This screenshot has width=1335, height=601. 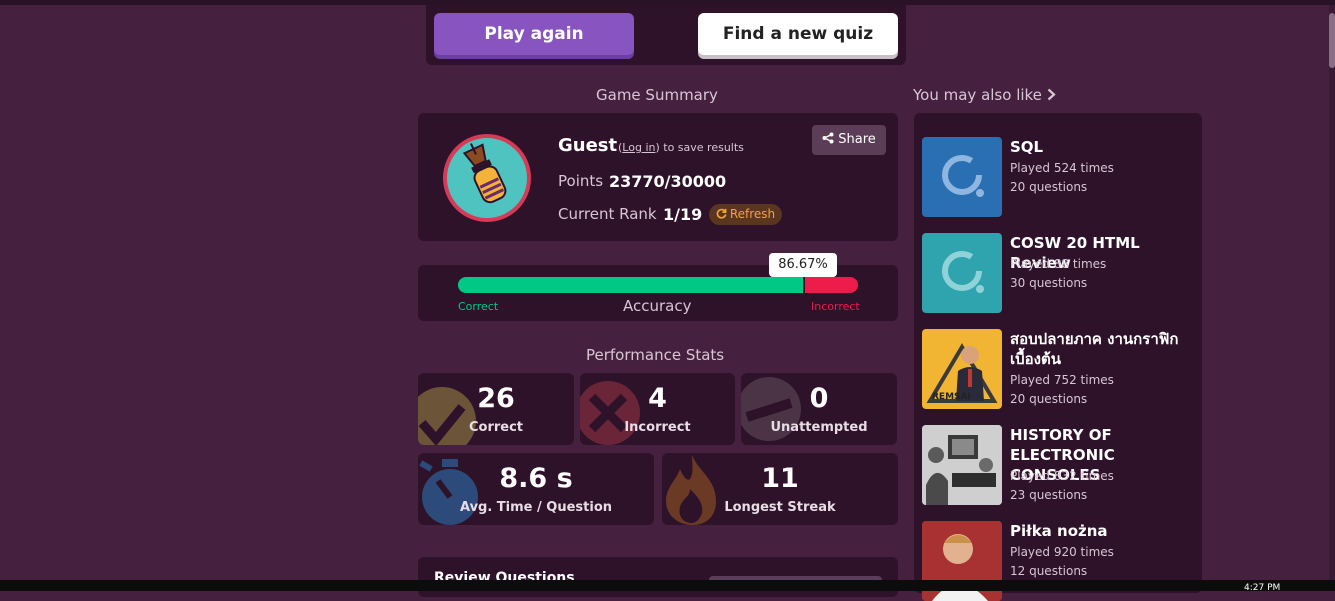 What do you see at coordinates (1062, 380) in the screenshot?
I see `quiz-played: Played 752 times` at bounding box center [1062, 380].